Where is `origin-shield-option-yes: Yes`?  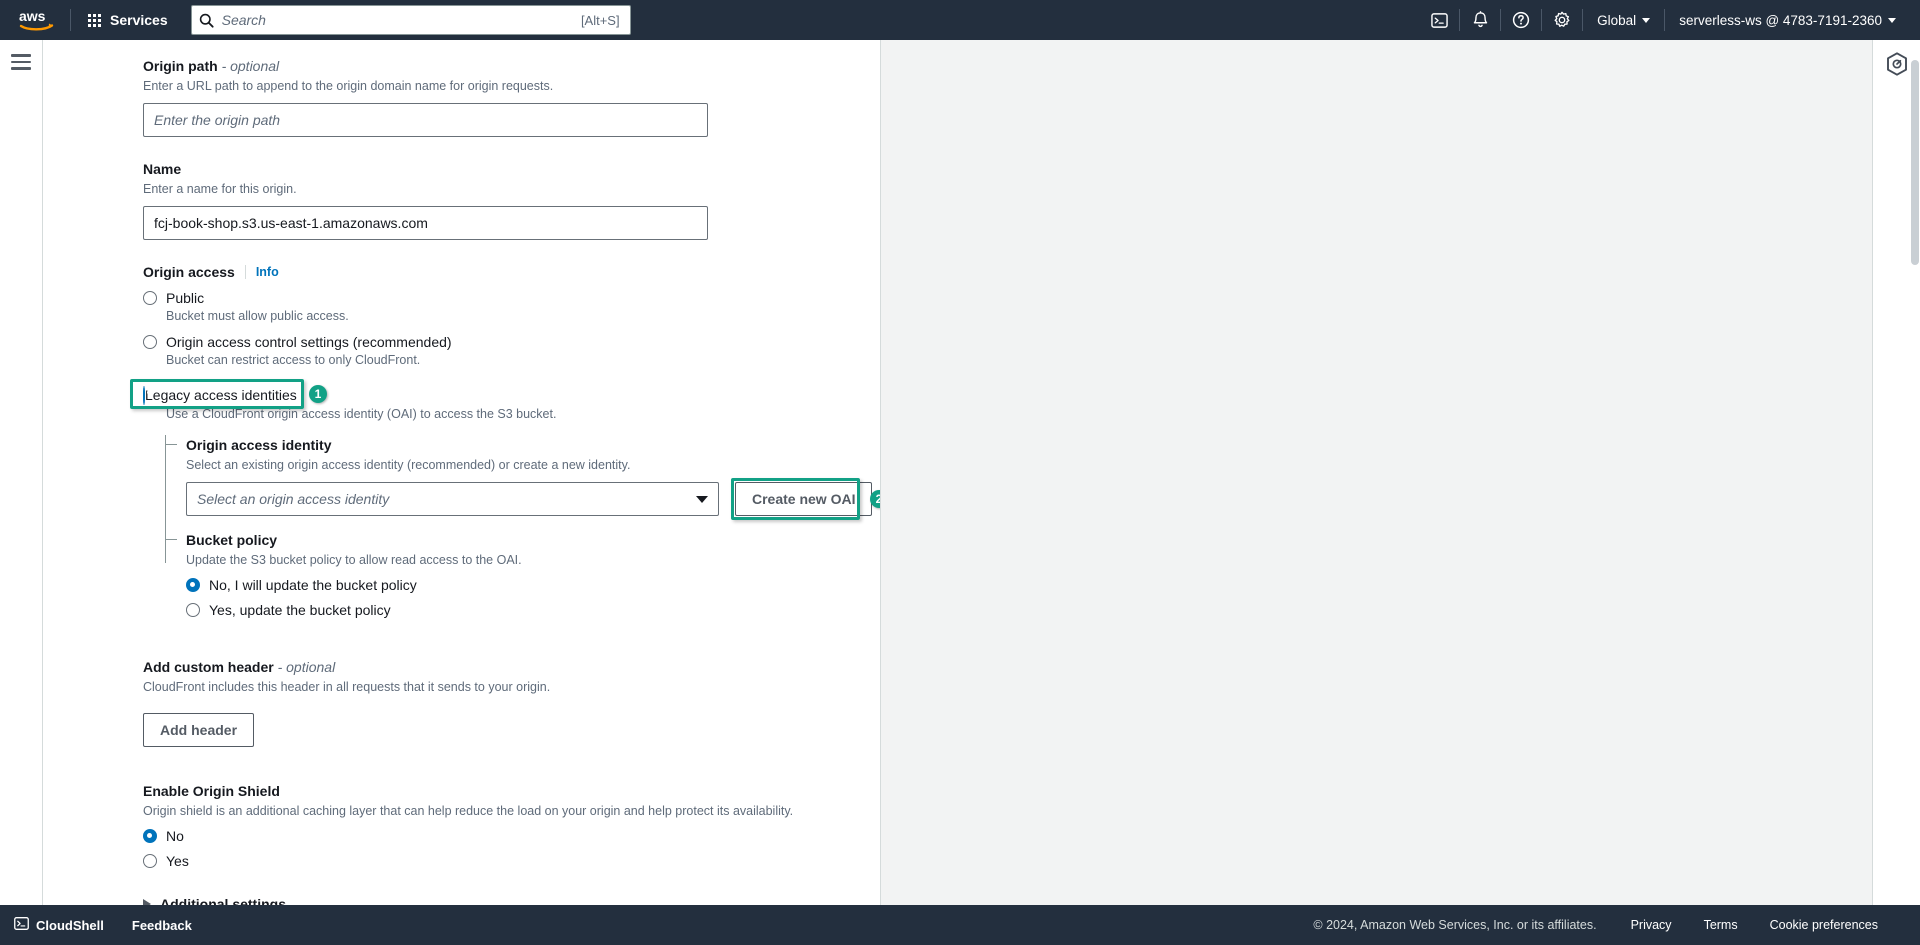 origin-shield-option-yes: Yes is located at coordinates (511, 861).